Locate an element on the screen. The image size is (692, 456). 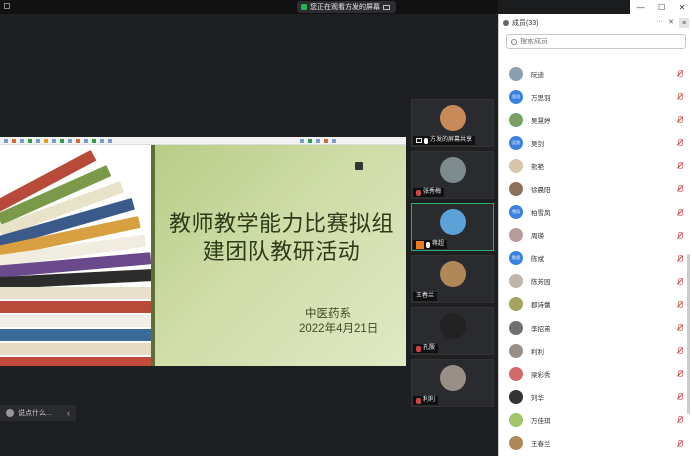
video-tile: 方发的屏幕共享 is located at coordinates (452, 123).